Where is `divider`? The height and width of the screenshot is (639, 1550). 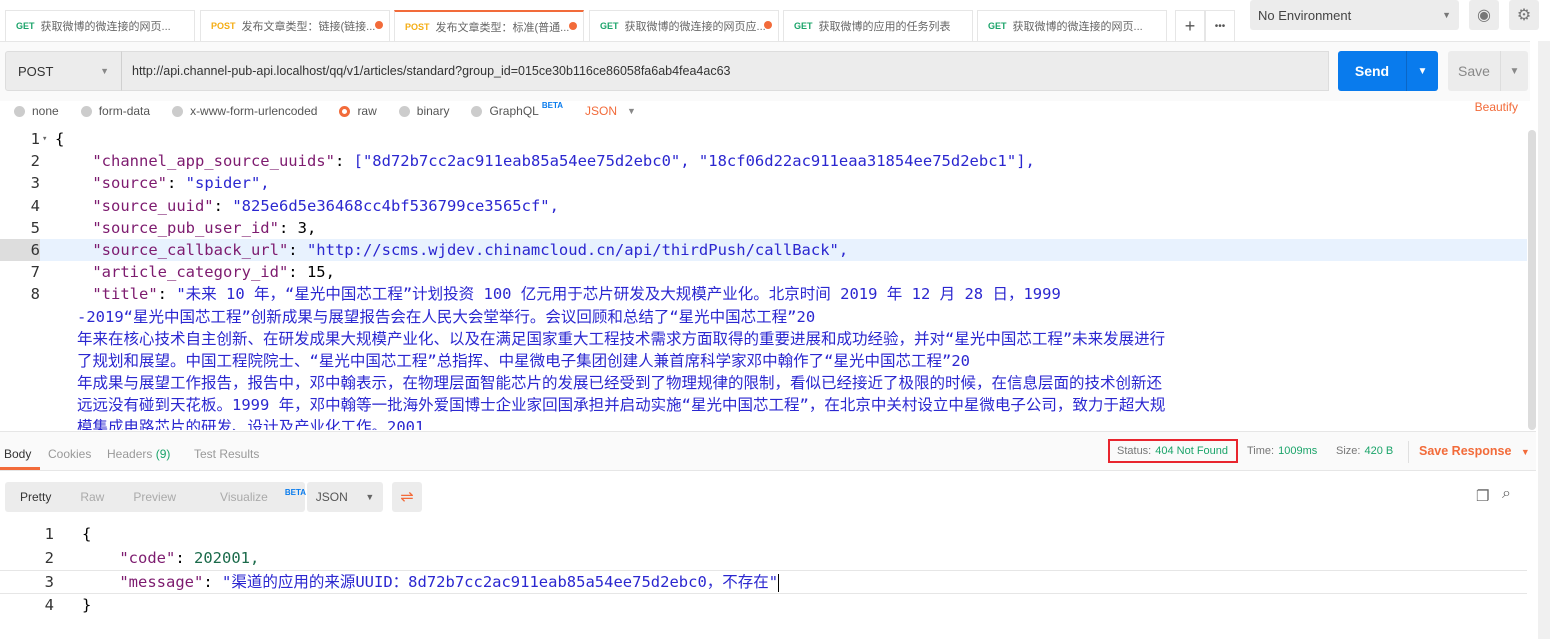 divider is located at coordinates (1408, 452).